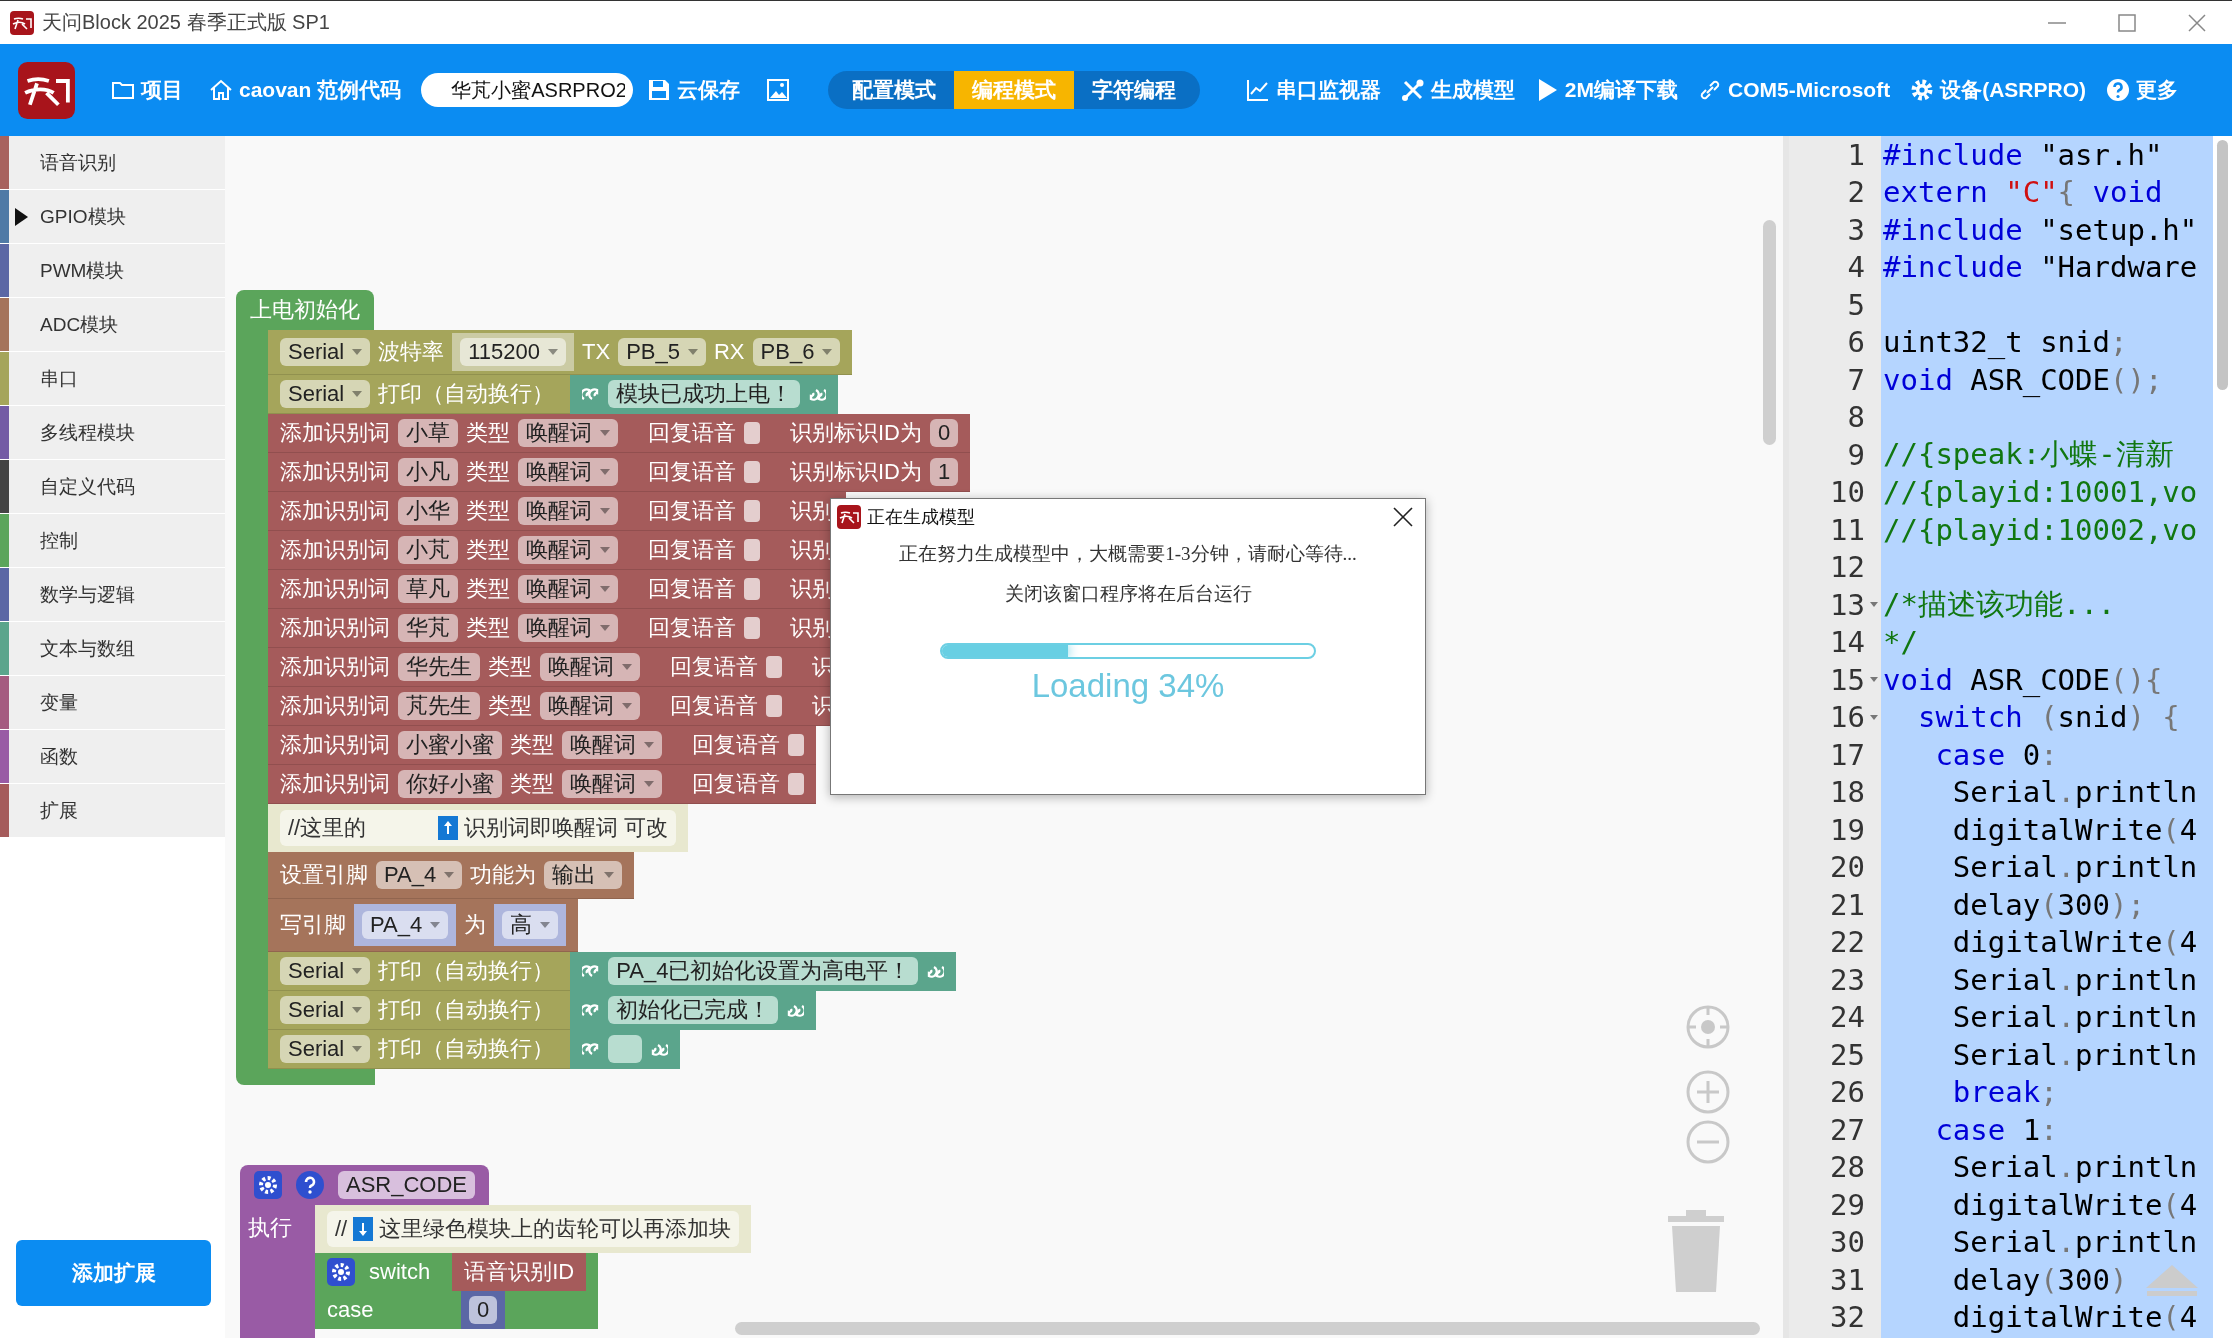 Image resolution: width=2232 pixels, height=1338 pixels. What do you see at coordinates (112, 757) in the screenshot?
I see `category-item: 函数` at bounding box center [112, 757].